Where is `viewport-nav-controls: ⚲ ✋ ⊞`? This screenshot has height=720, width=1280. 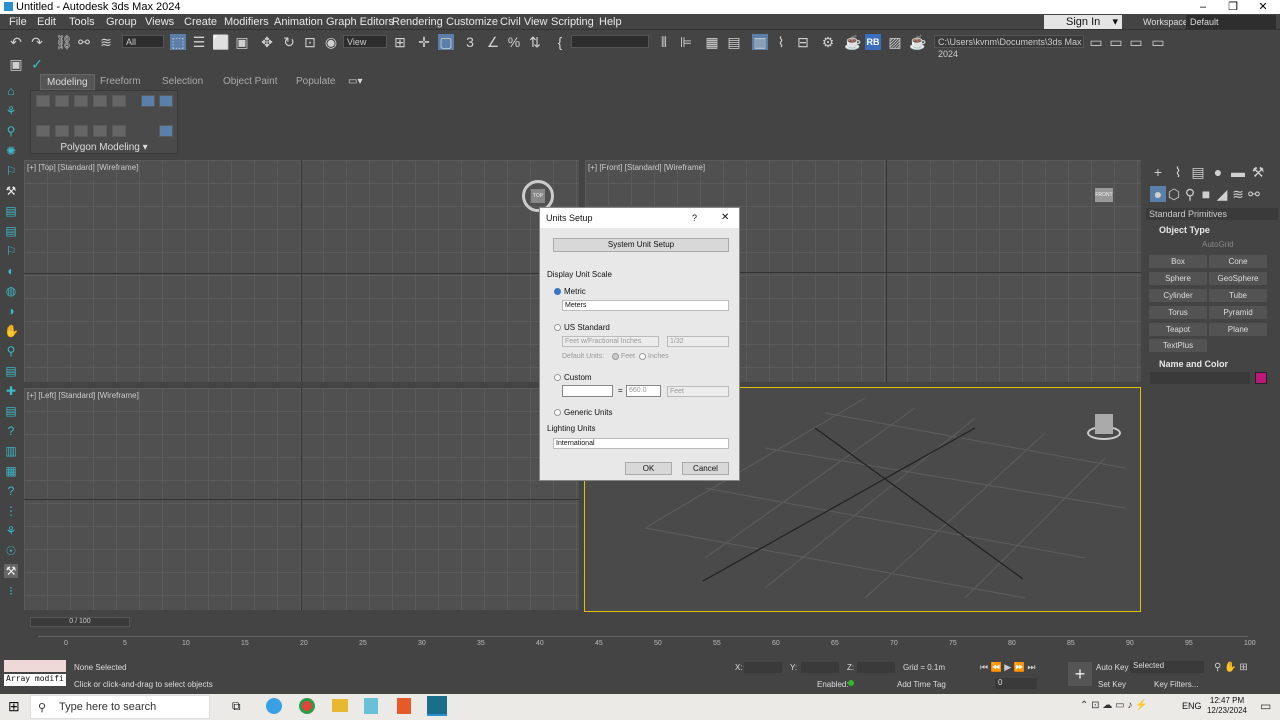
viewport-nav-controls: ⚲ ✋ ⊞ is located at coordinates (1231, 667).